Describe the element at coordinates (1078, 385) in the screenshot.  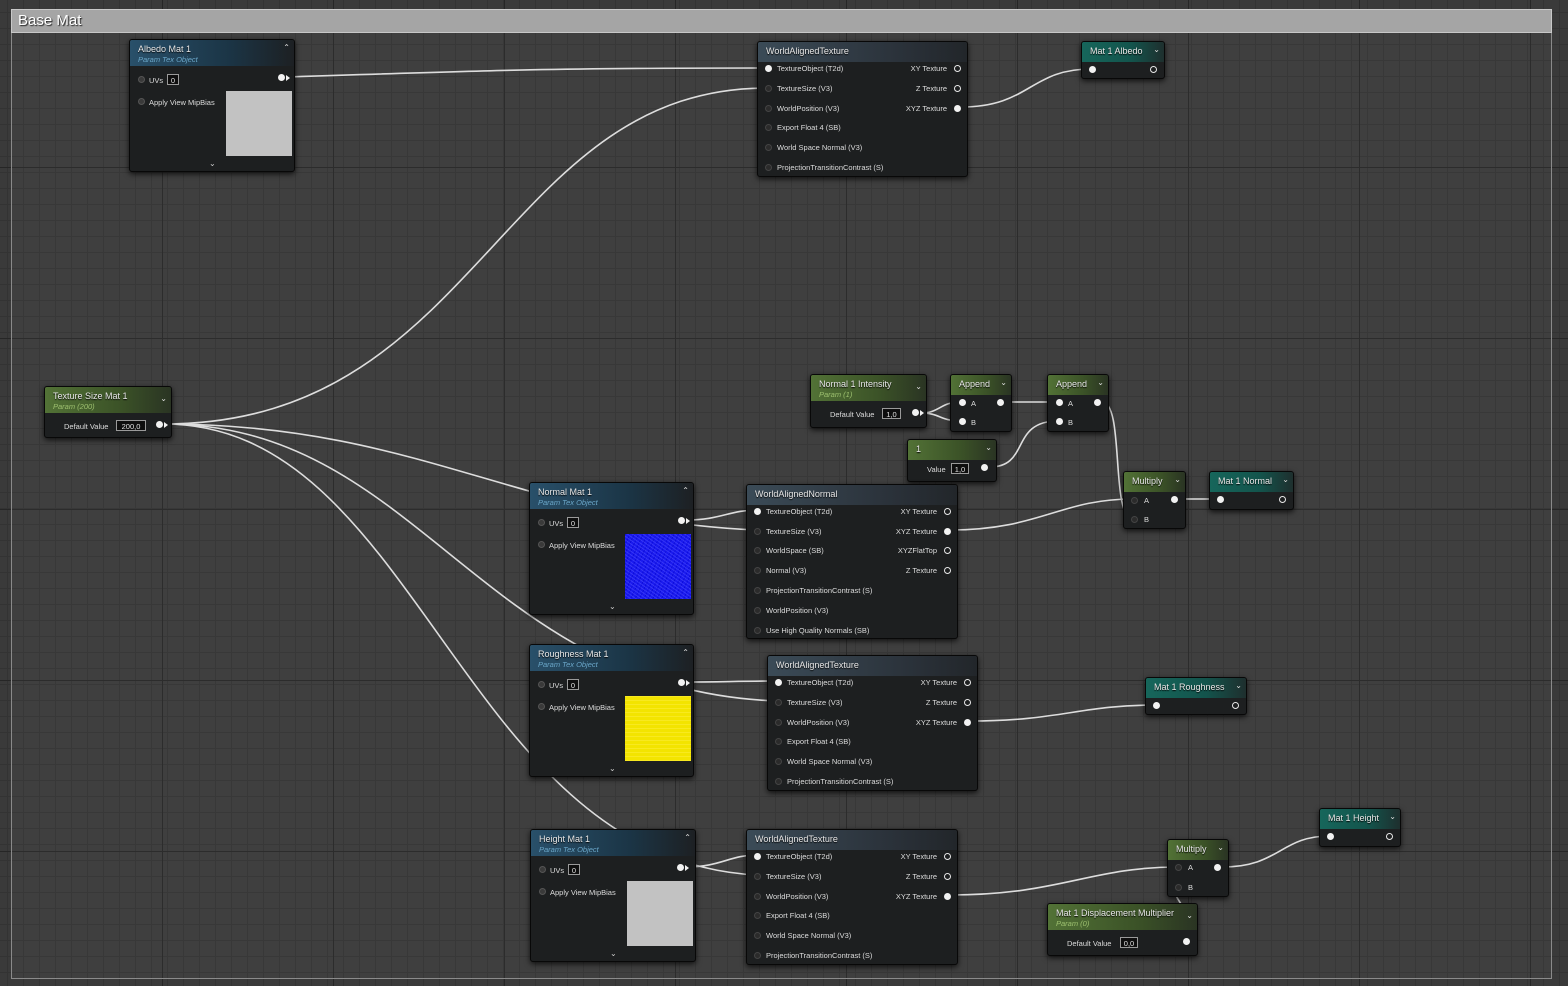
I see `node-header: Append ⌄` at that location.